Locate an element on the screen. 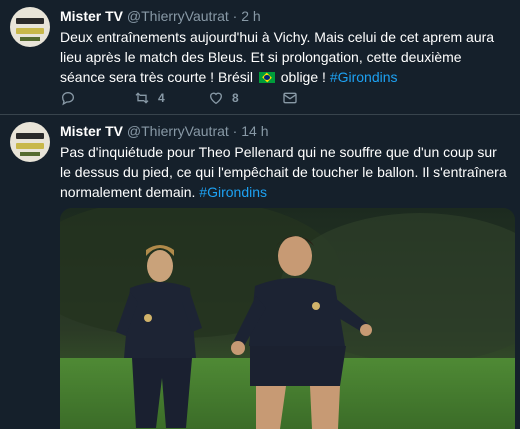 The image size is (520, 429). reply-button is located at coordinates (97, 98).